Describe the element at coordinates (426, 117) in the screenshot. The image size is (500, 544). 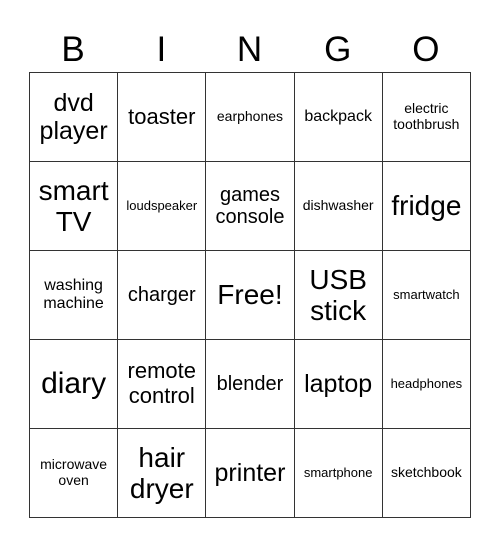
I see `bingo-cell: electric toothbrush` at that location.